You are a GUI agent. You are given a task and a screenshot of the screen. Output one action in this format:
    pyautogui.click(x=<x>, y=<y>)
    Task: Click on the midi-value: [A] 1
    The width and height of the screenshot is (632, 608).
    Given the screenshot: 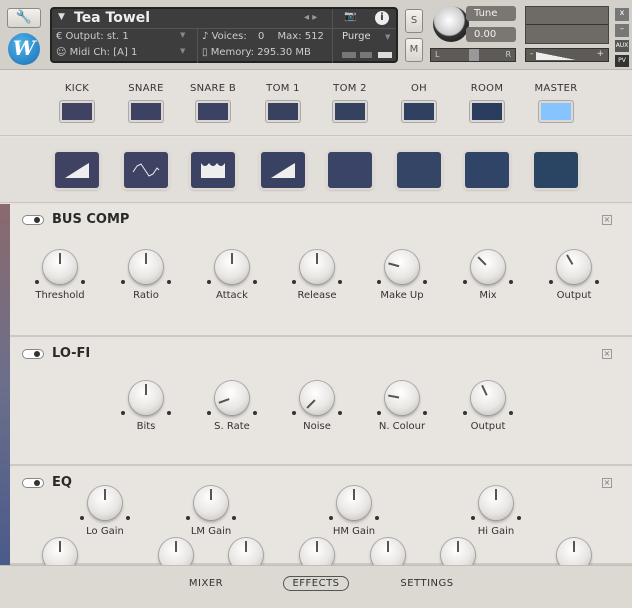 What is the action you would take?
    pyautogui.click(x=125, y=52)
    